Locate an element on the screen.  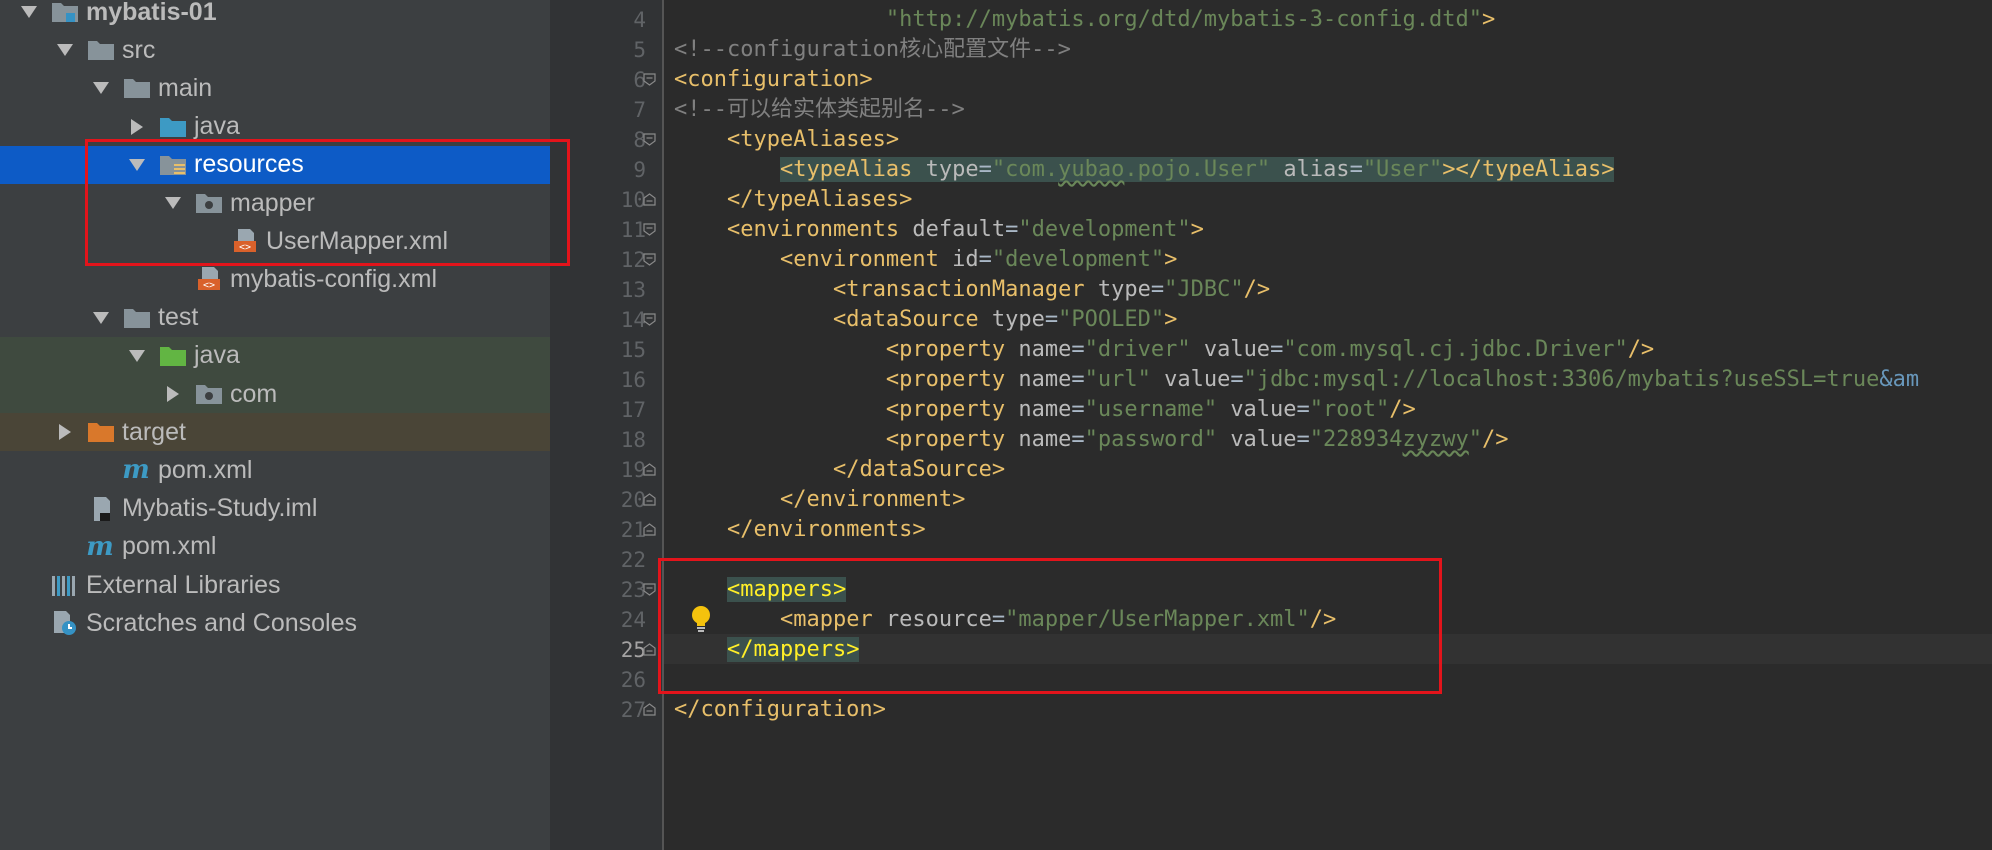
tree-item-label: src is located at coordinates (139, 49).